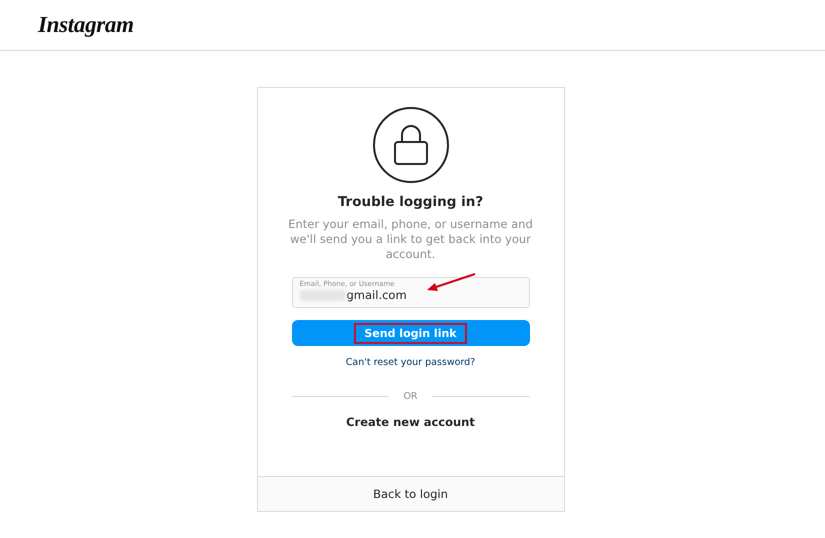  Describe the element at coordinates (410, 396) in the screenshot. I see `or-divider-text: OR` at that location.